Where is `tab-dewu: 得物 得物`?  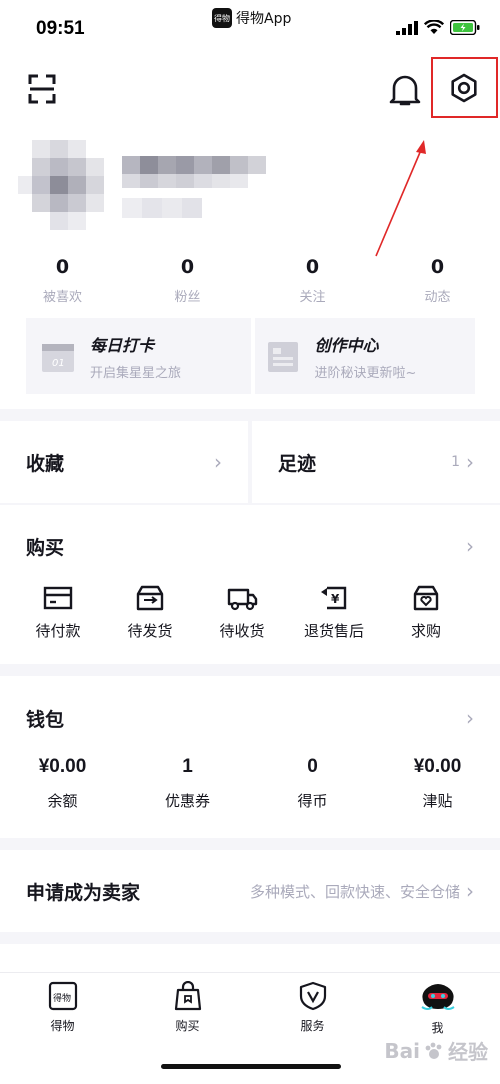
tab-dewu: 得物 得物 is located at coordinates (62, 1004).